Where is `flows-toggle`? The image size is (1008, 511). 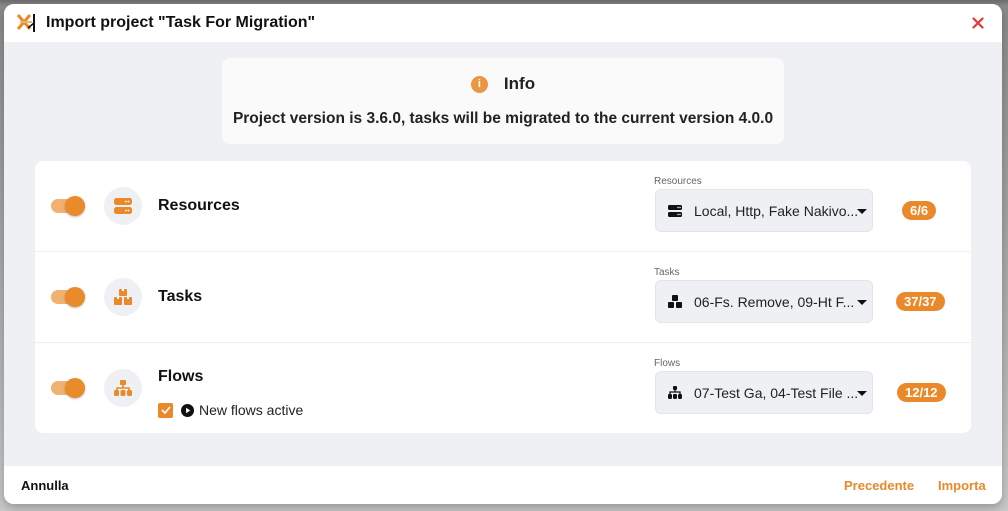
flows-toggle is located at coordinates (69, 388).